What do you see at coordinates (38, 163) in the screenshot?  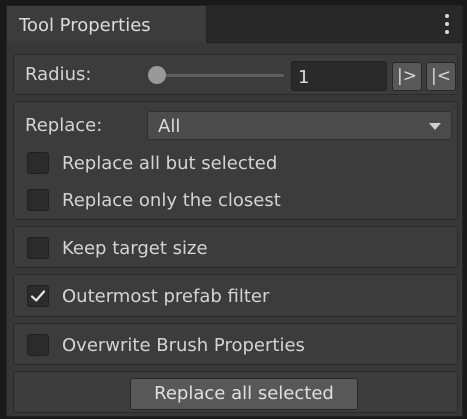 I see `replace-all-but-selected-checkbox` at bounding box center [38, 163].